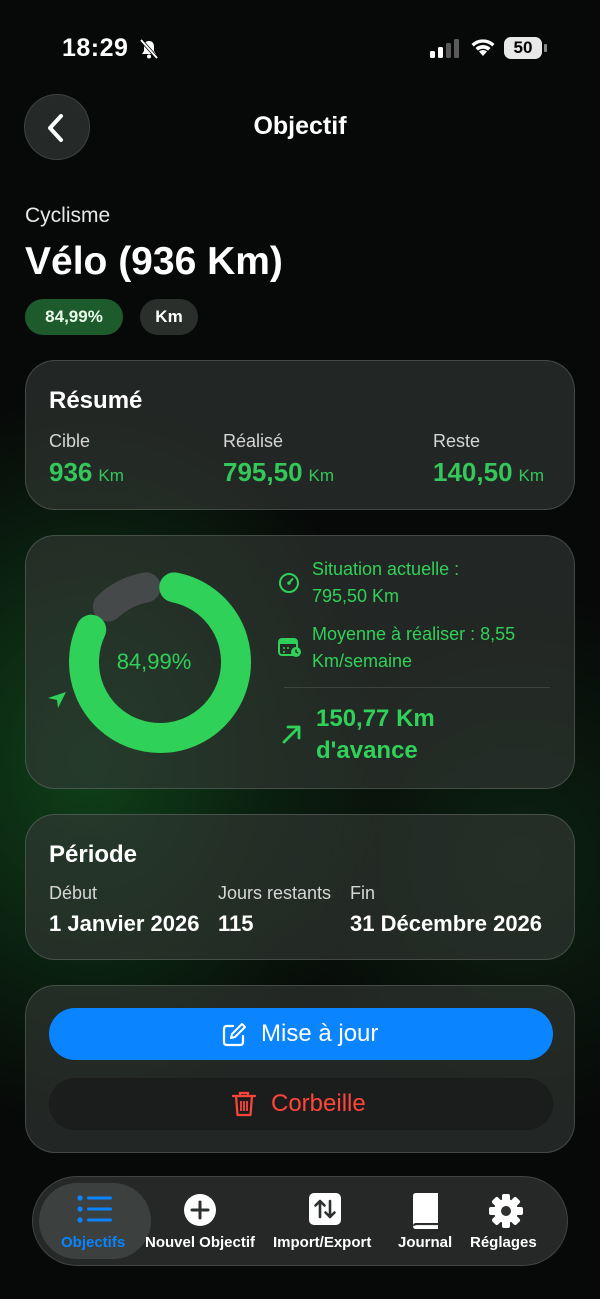 The image size is (600, 1299). Describe the element at coordinates (444, 48) in the screenshot. I see `cell-signal-icon` at that location.